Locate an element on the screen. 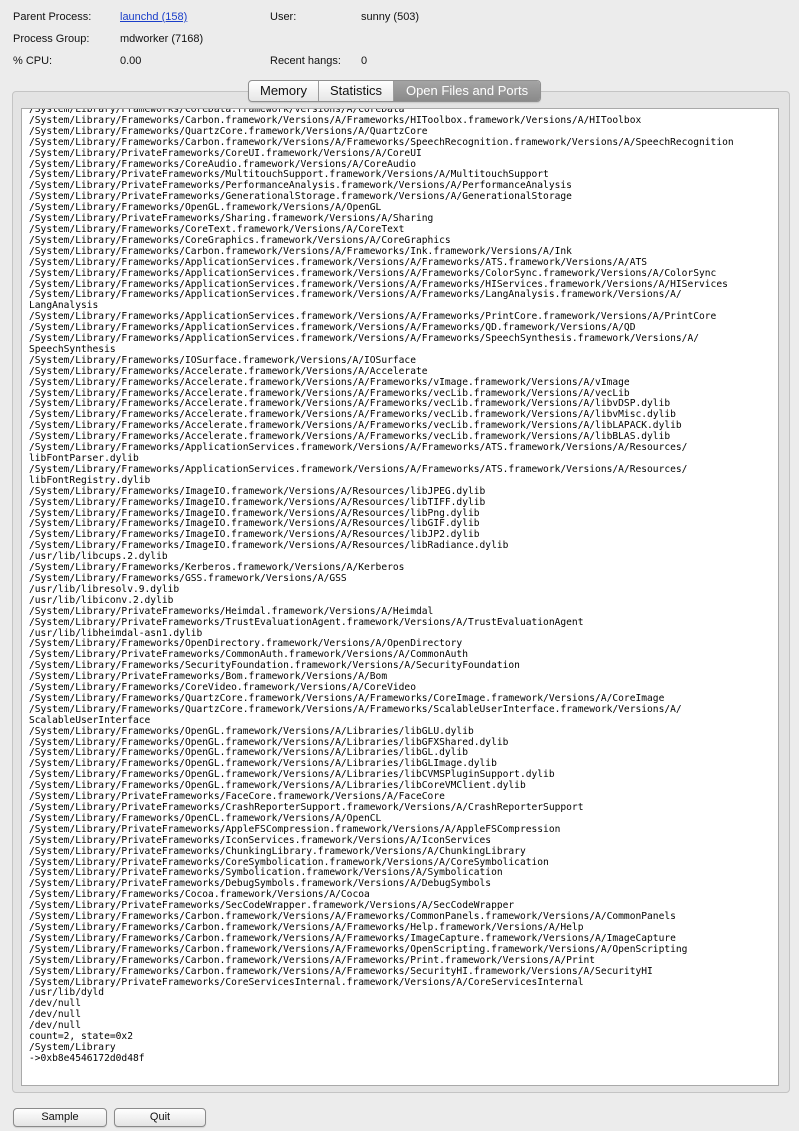 The height and width of the screenshot is (1131, 799). quit-button: Quit is located at coordinates (160, 1117).